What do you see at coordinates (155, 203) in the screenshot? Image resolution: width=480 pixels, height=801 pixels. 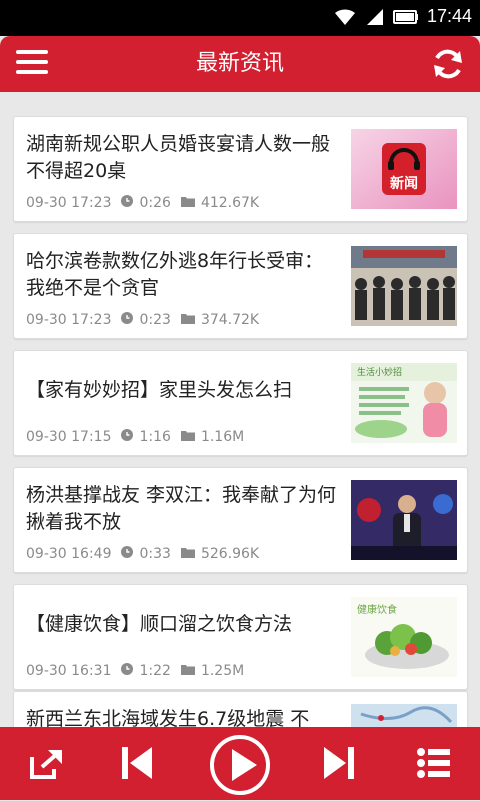 I see `news-duration: 0:26` at bounding box center [155, 203].